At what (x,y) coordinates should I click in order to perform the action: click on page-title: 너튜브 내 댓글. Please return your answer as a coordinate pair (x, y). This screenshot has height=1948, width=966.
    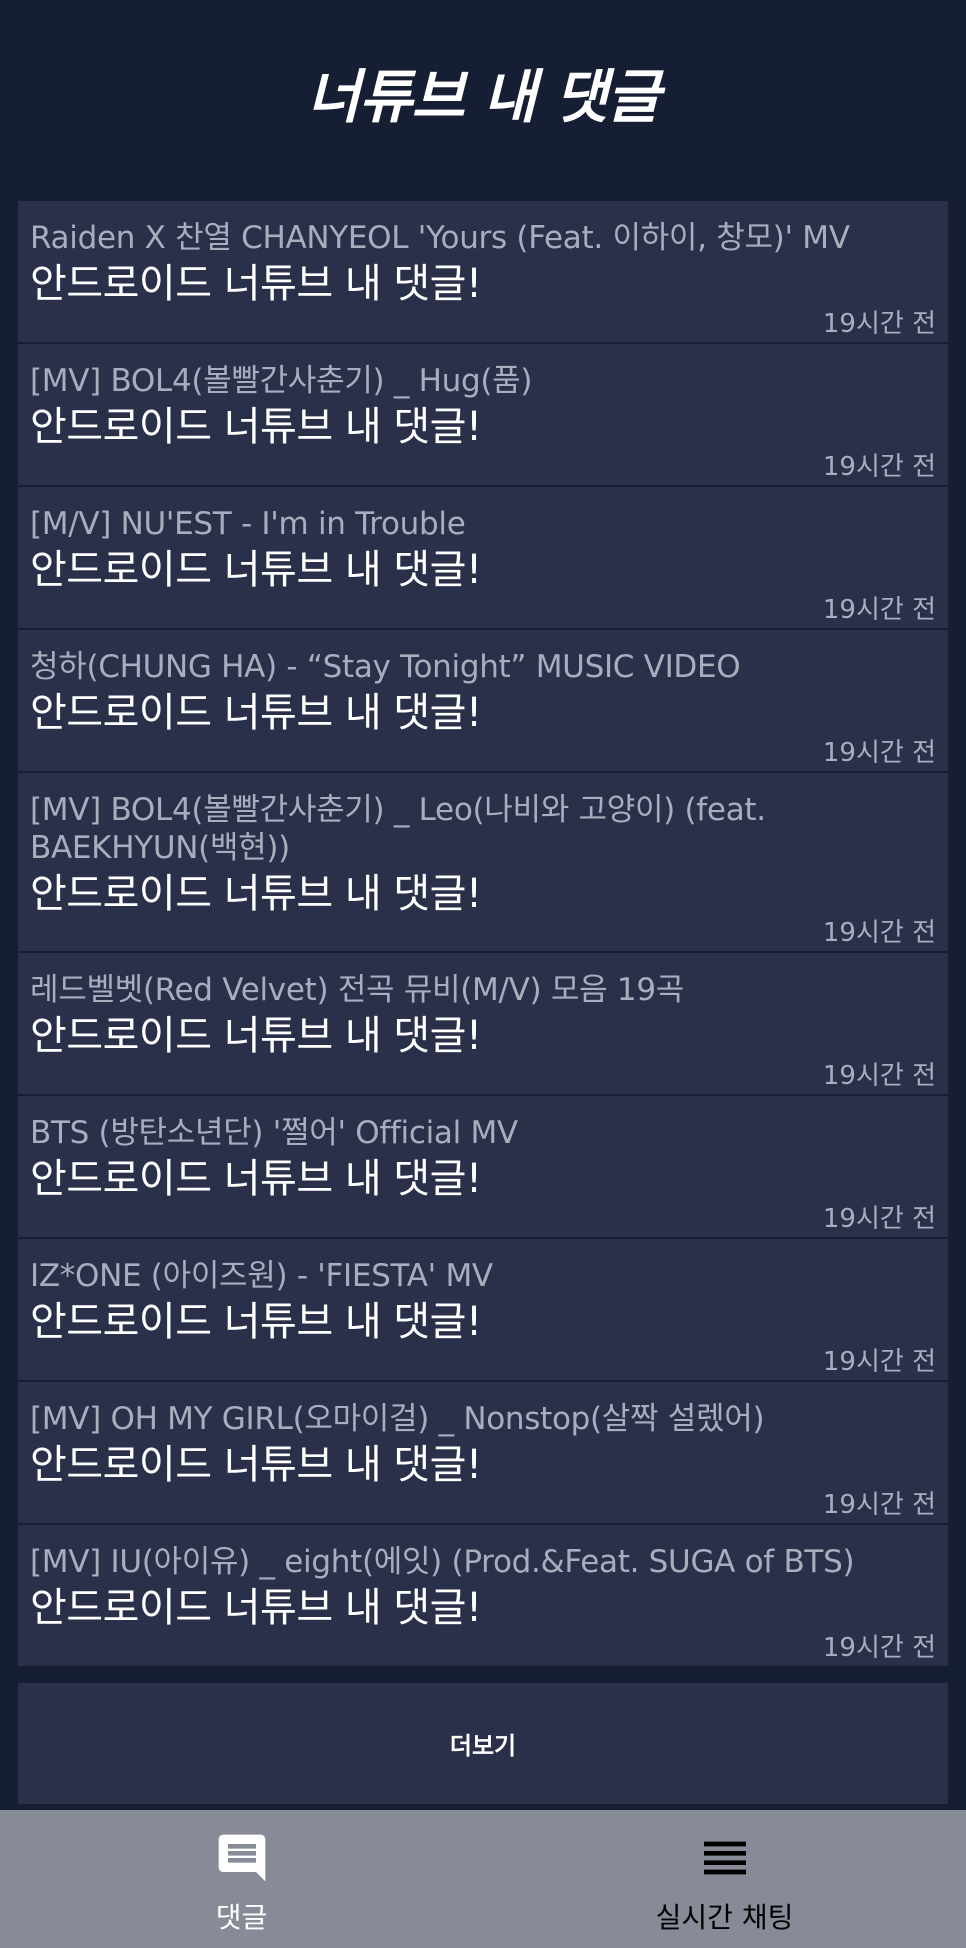
    Looking at the image, I should click on (483, 97).